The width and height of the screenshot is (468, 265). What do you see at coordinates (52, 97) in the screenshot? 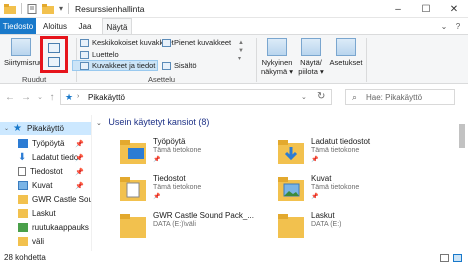
I see `up-button: ↑` at bounding box center [52, 97].